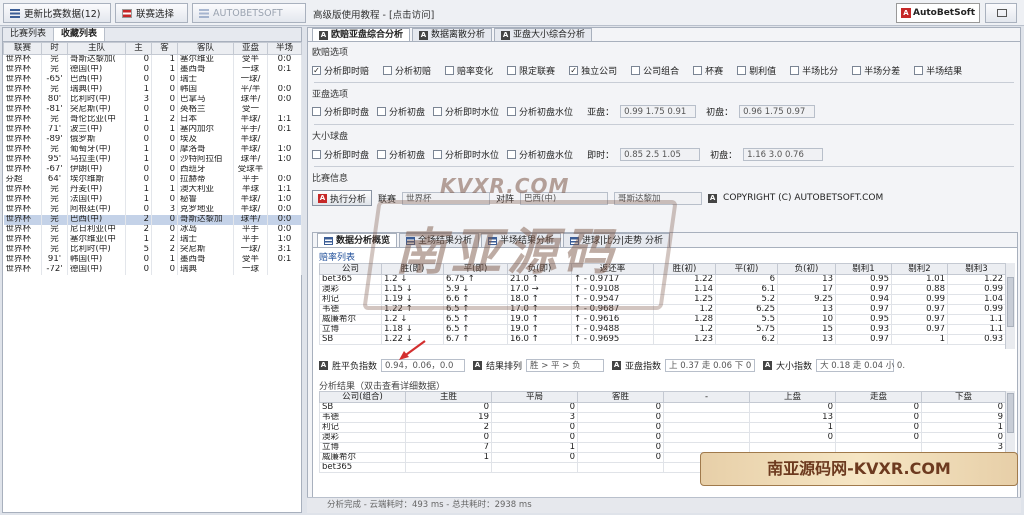  I want to click on odds-column-header: 剔利3, so click(976, 269).